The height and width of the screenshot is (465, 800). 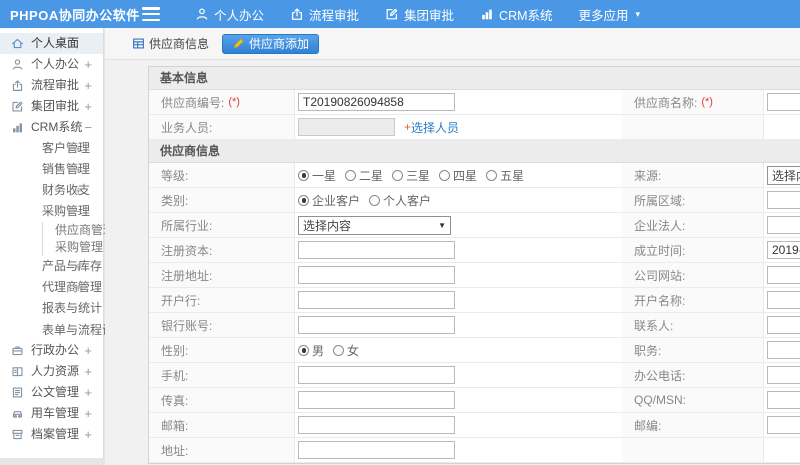 What do you see at coordinates (151, 14) in the screenshot?
I see `hamburger-menu-icon` at bounding box center [151, 14].